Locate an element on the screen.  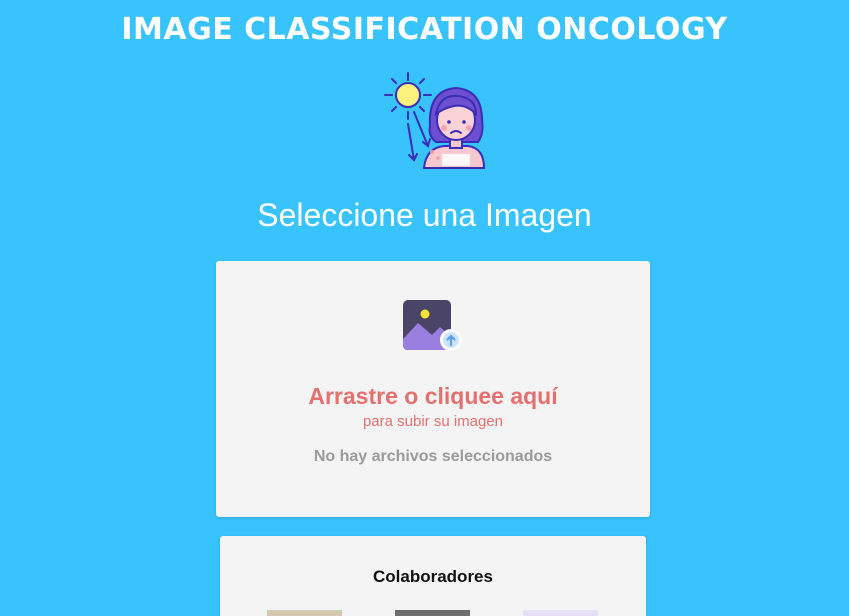
collaborators-card: Colaboradores is located at coordinates (433, 576).